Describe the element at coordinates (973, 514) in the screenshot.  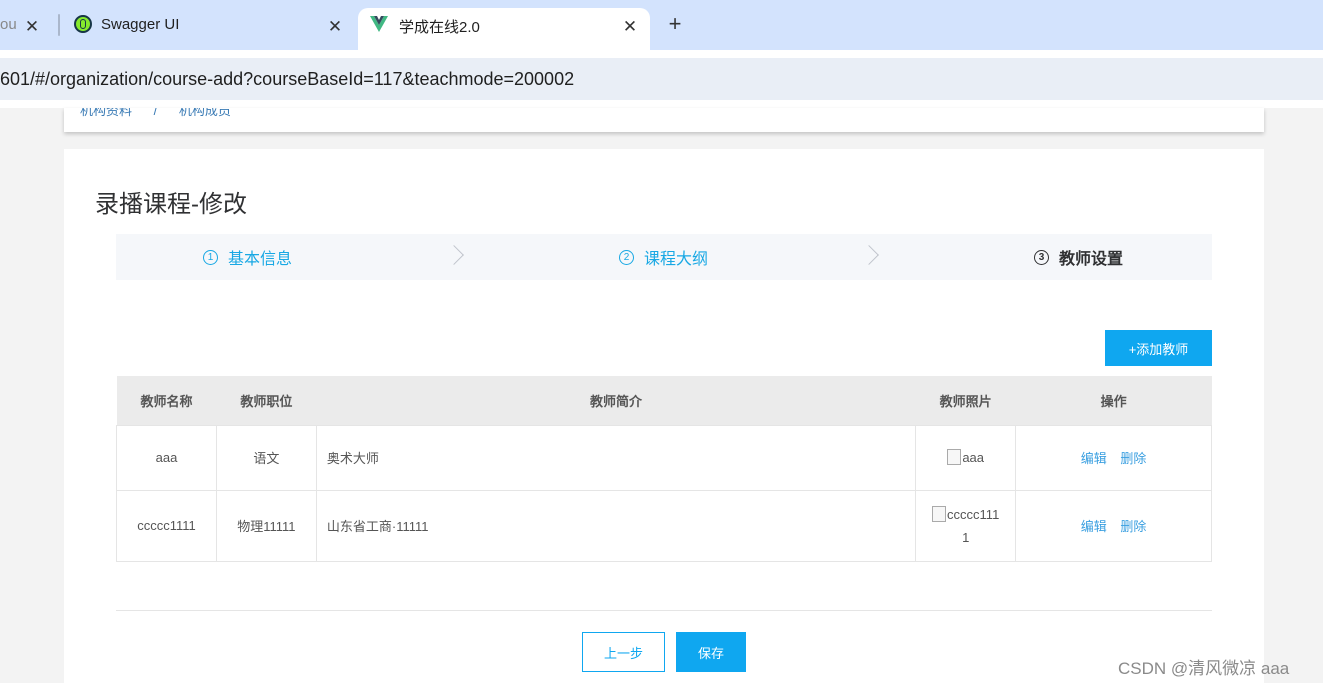
I see `photo-alt-text: ccccc111` at that location.